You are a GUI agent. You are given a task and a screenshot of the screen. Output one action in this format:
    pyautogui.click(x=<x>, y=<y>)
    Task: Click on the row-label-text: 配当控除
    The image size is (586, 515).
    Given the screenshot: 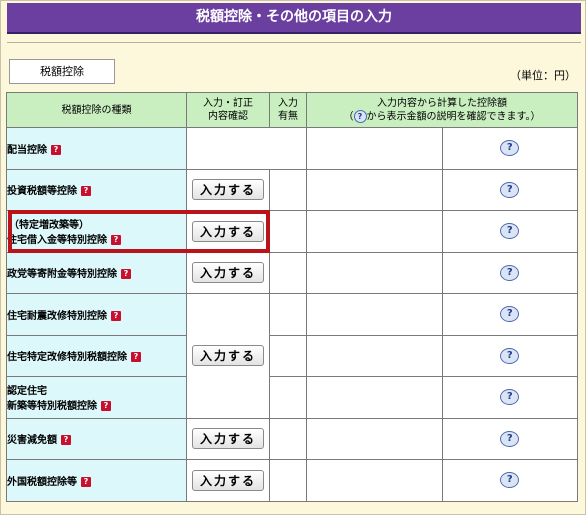 What is the action you would take?
    pyautogui.click(x=27, y=150)
    